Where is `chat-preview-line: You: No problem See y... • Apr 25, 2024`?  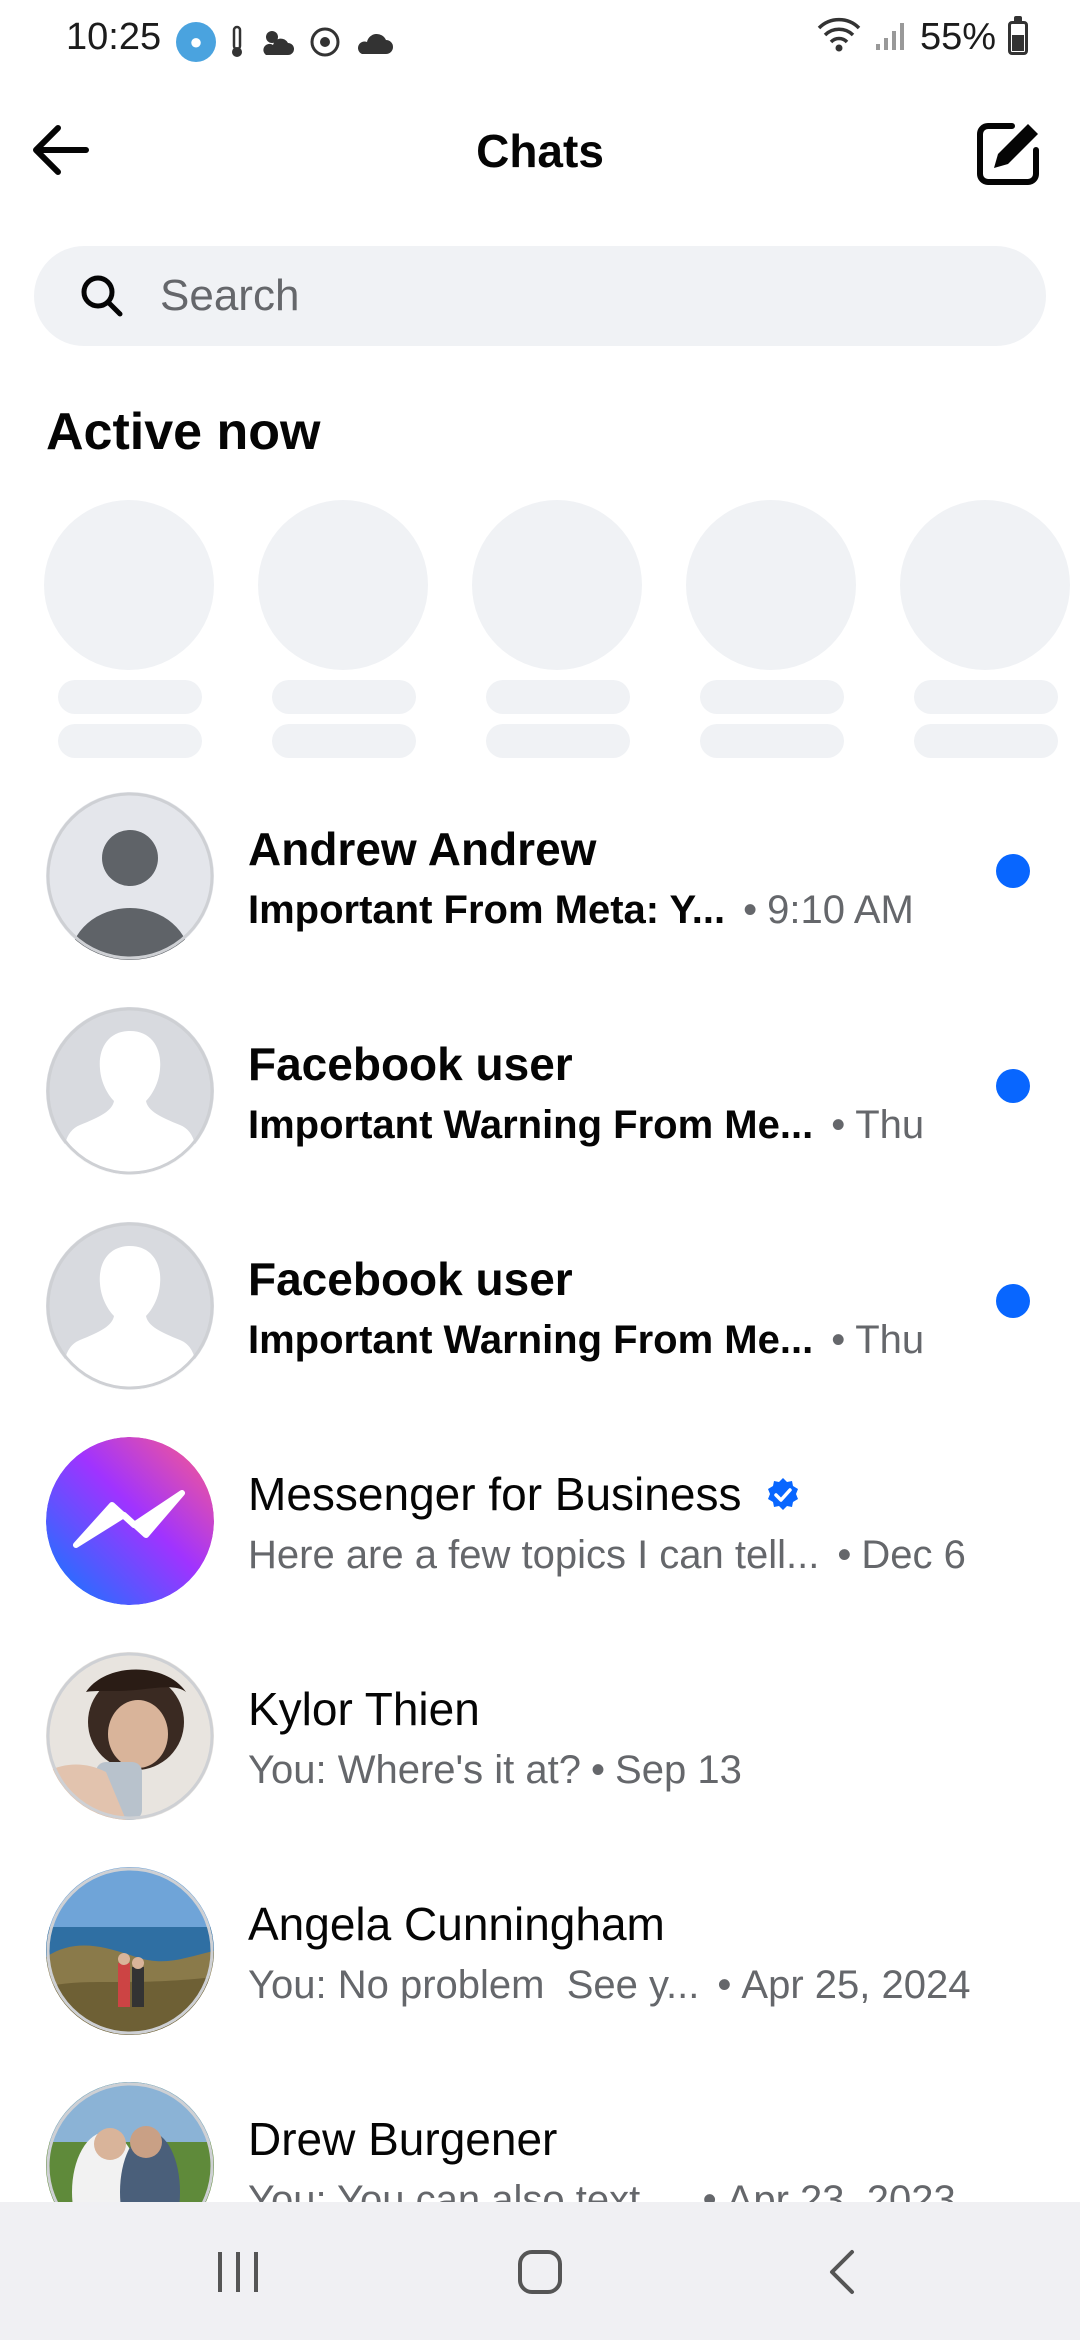 chat-preview-line: You: No problem See y... • Apr 25, 2024 is located at coordinates (609, 1985).